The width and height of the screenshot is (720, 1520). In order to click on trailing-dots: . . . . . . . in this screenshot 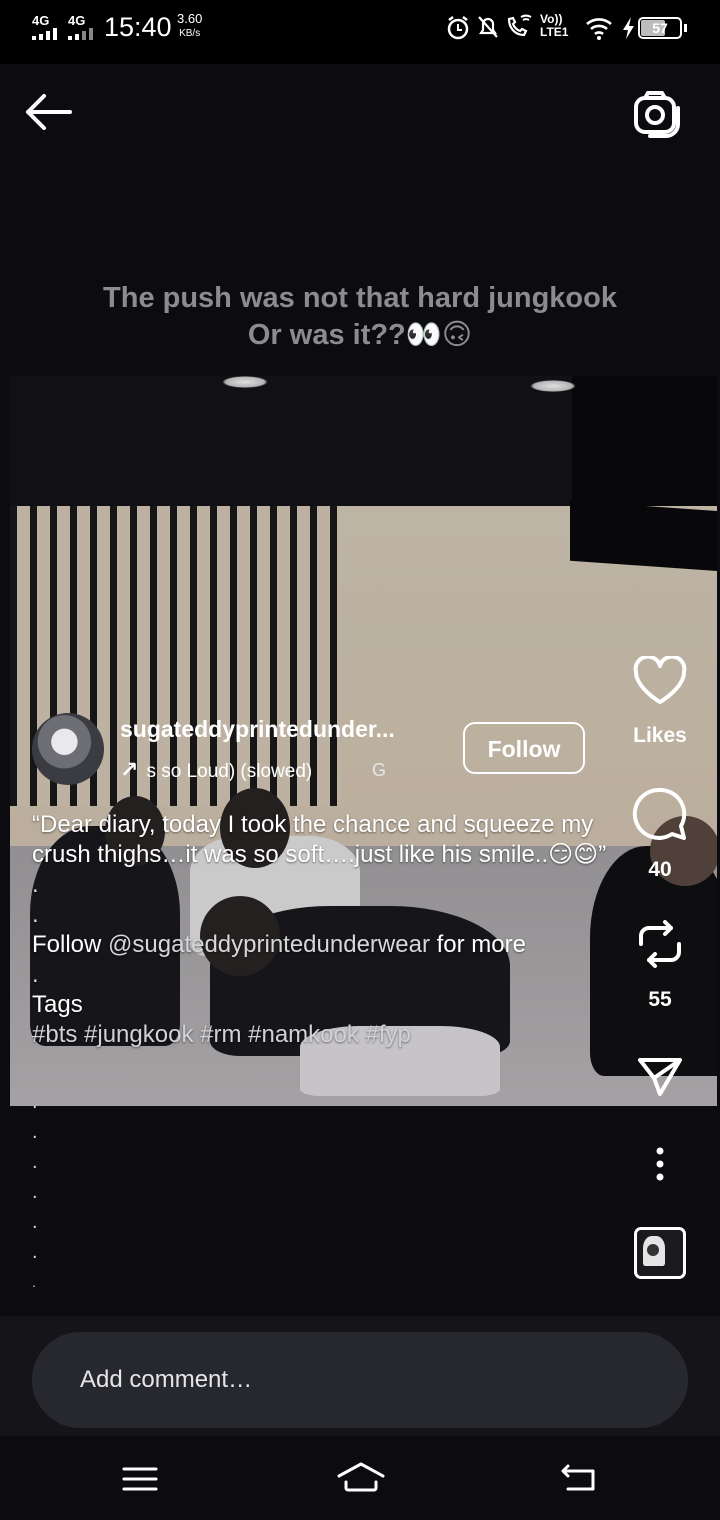, I will do `click(35, 1192)`.